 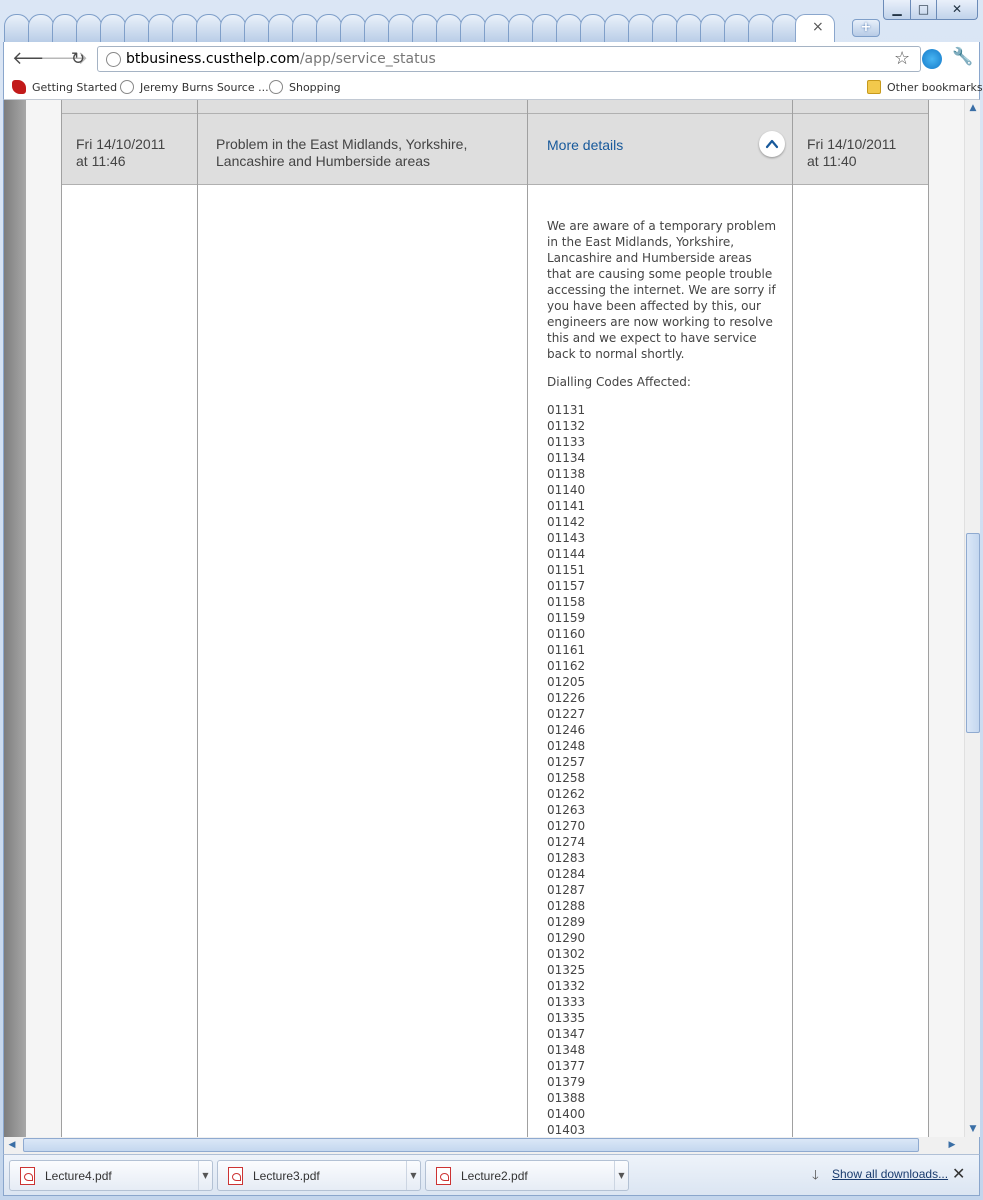 What do you see at coordinates (566, 426) in the screenshot?
I see `dialling-code: 01132` at bounding box center [566, 426].